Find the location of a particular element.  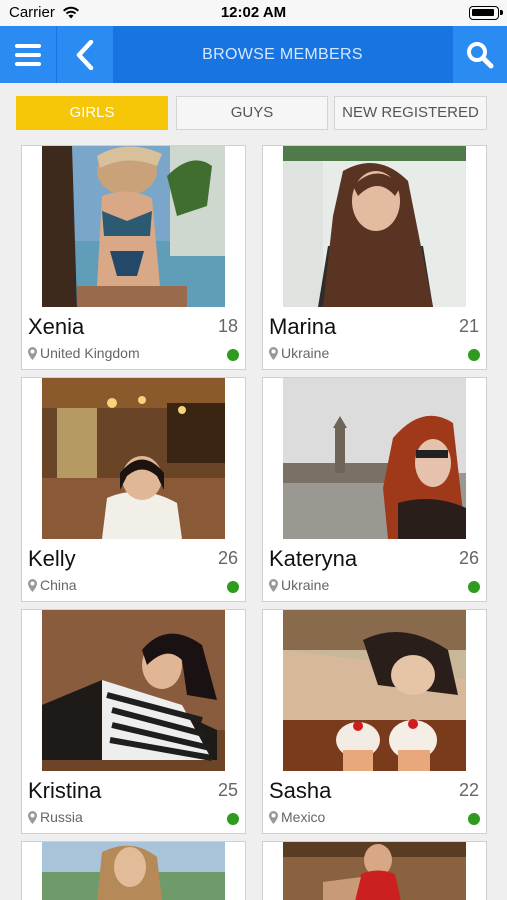

member-card: Sasha 22 Mexico is located at coordinates (374, 721).